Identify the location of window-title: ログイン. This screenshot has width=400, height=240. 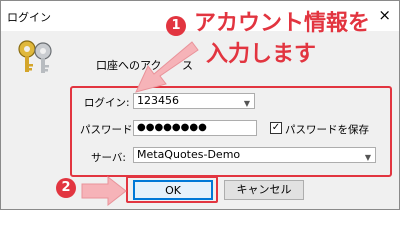
(29, 17).